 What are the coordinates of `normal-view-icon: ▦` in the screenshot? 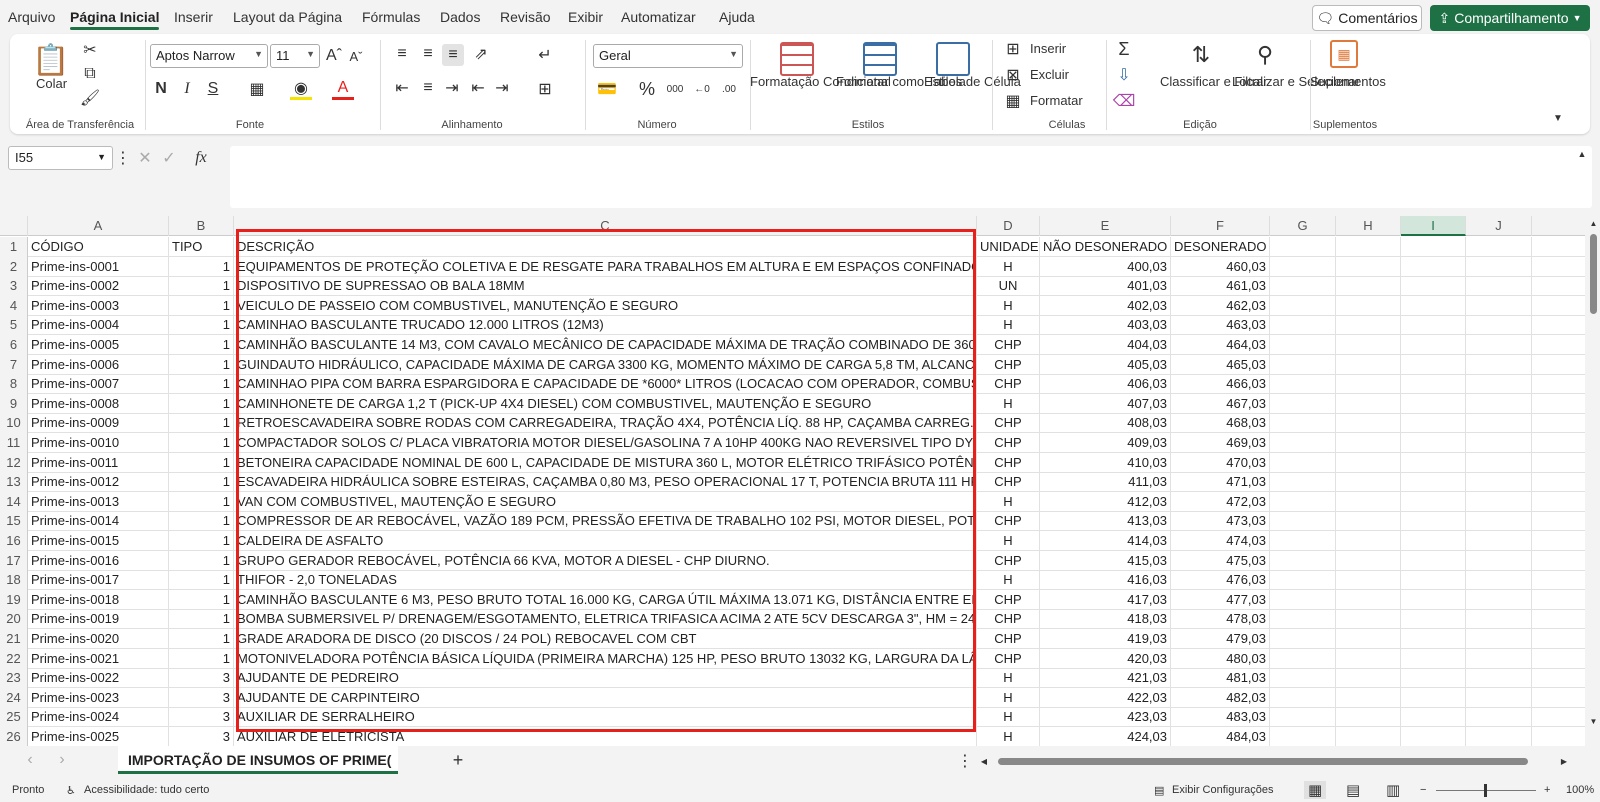 It's located at (1315, 790).